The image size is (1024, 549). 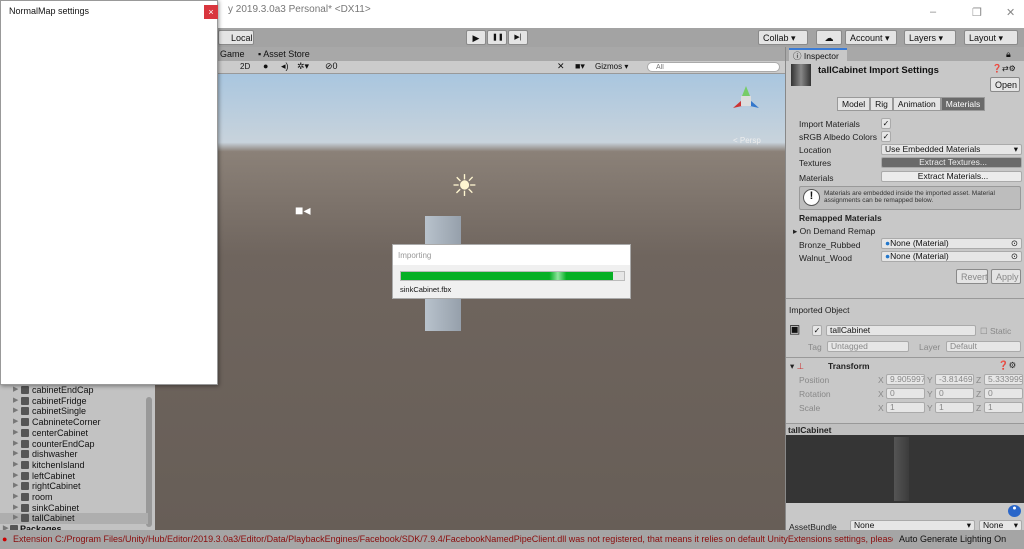 What do you see at coordinates (74, 444) in the screenshot?
I see `project-item: ▶ counterEndCap` at bounding box center [74, 444].